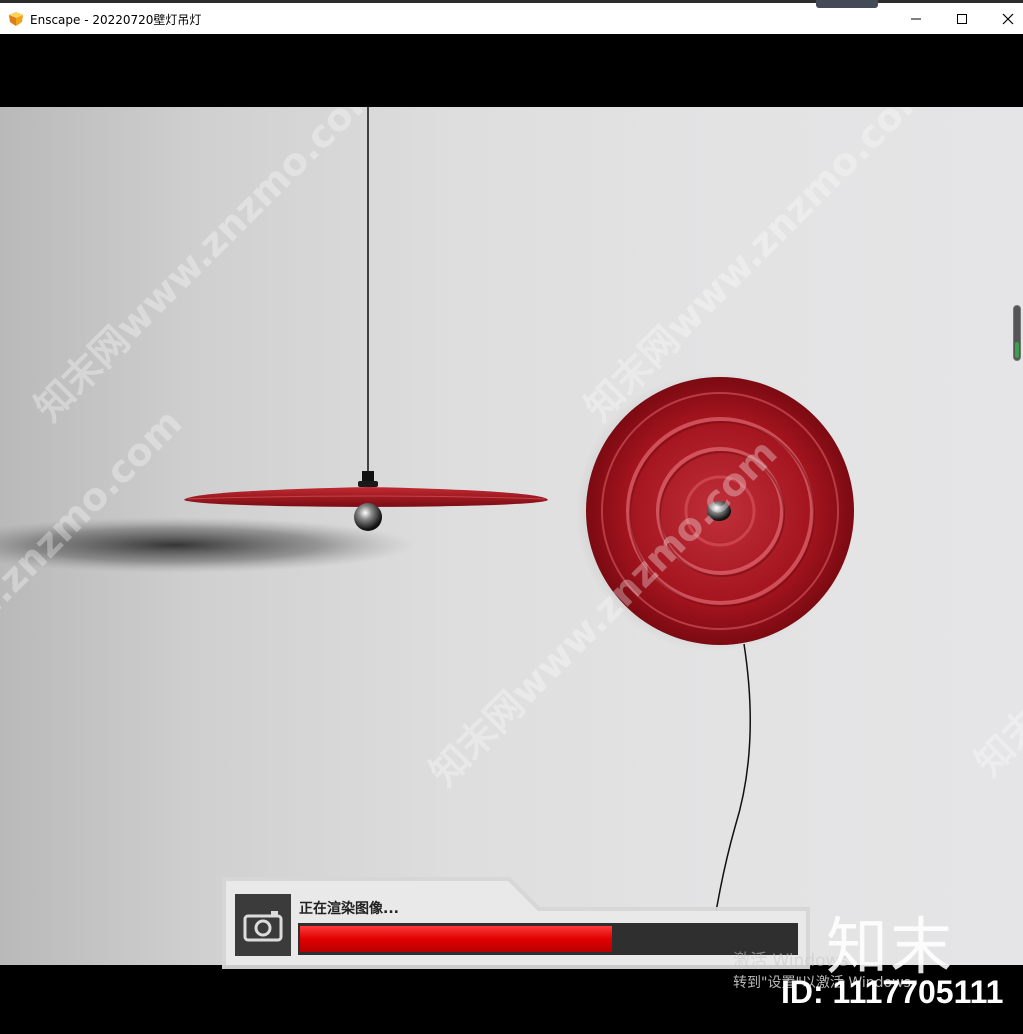 This screenshot has height=1034, width=1023. I want to click on brand-watermark: 知末, so click(890, 946).